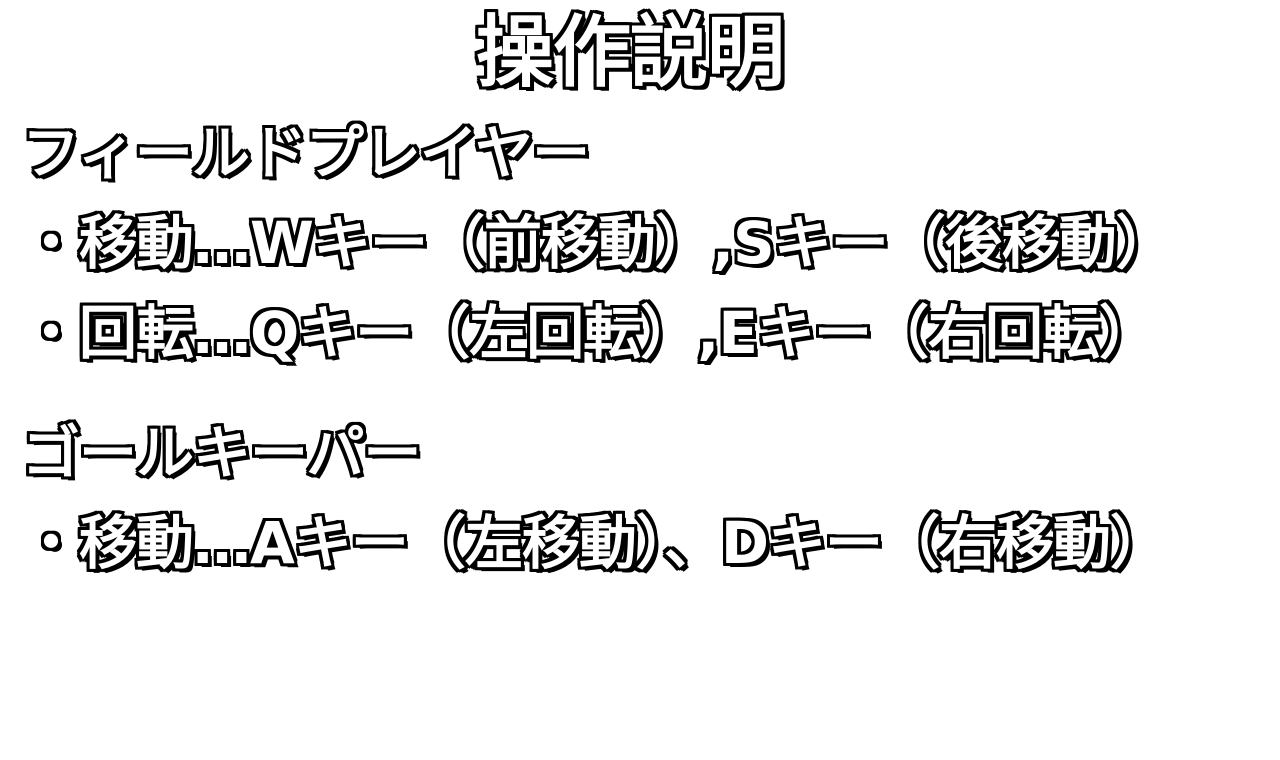  What do you see at coordinates (589, 333) in the screenshot?
I see `field-player-rotate-instruction: ・回転…Qキー（左回転）,Eキー（右回転）` at bounding box center [589, 333].